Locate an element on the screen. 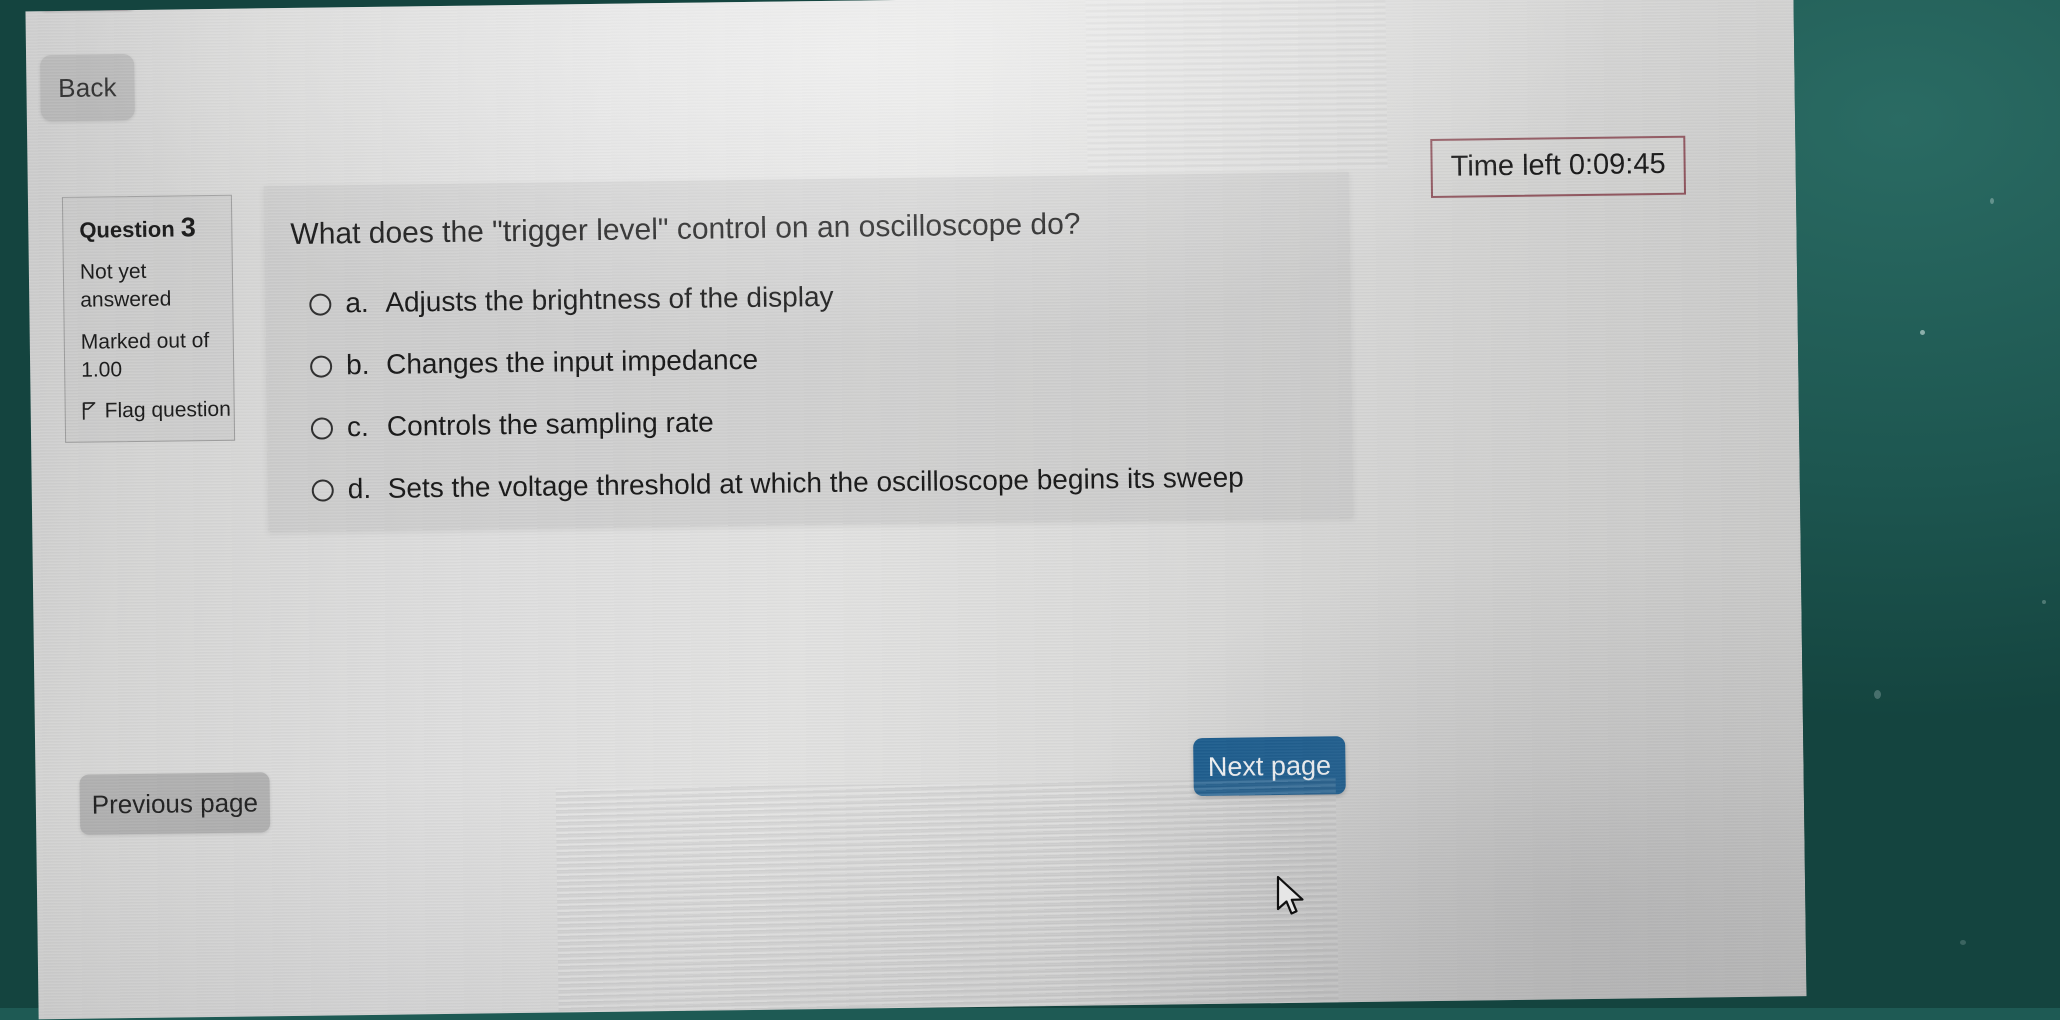 The height and width of the screenshot is (1020, 2060). question-number: 3 is located at coordinates (188, 227).